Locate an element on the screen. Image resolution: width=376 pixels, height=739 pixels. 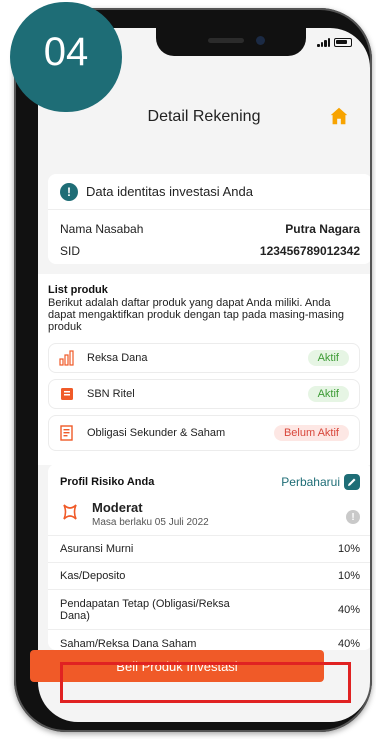
identity-row-name: Nama Nasabah Putra Nagara is located at coordinates (209, 229).